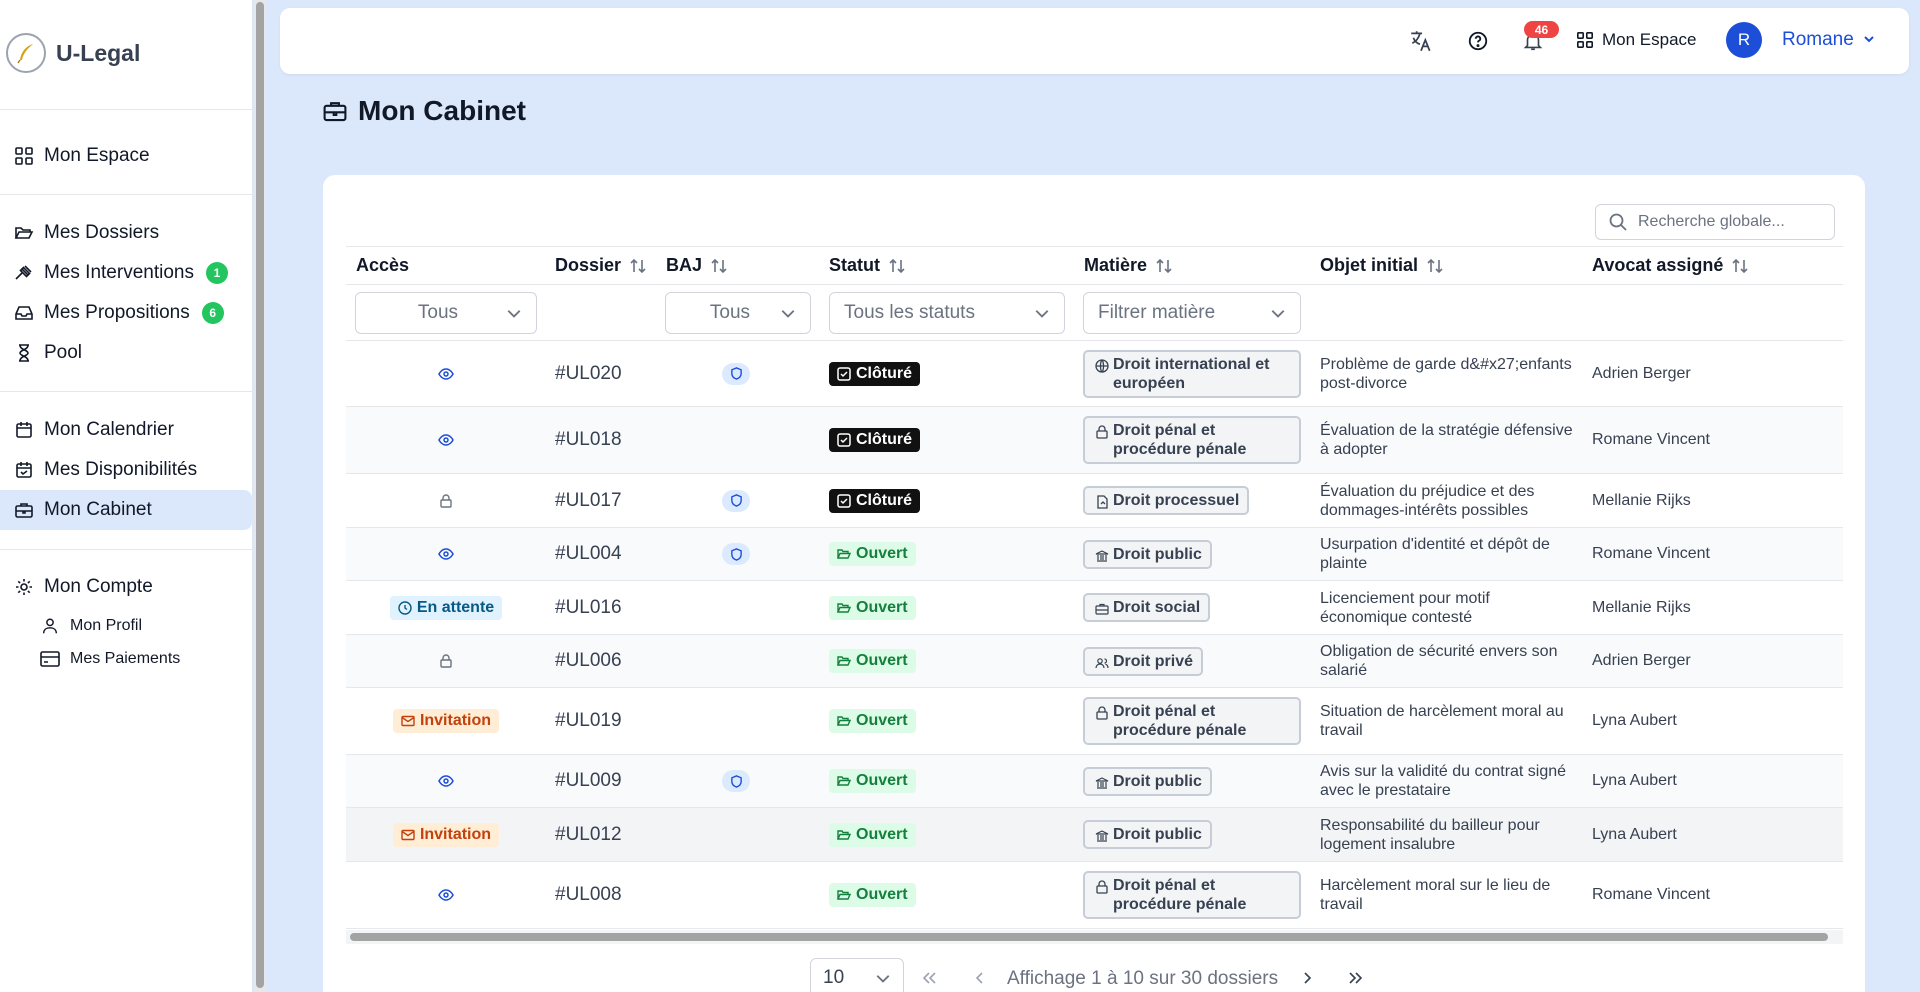  What do you see at coordinates (126, 510) in the screenshot?
I see `sidebar-item-mon-cabinet: Mon Cabinet` at bounding box center [126, 510].